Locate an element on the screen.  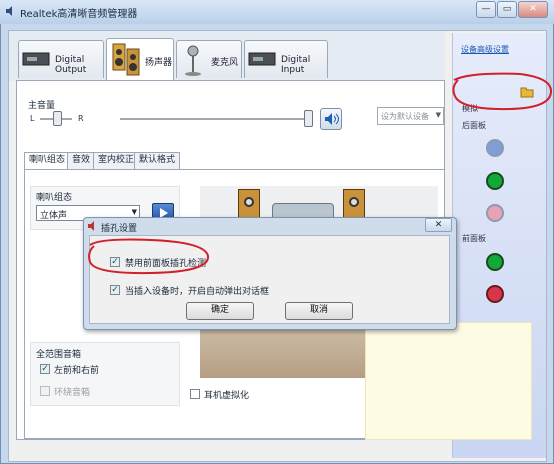
annotation-ellipse-checkbox is located at coordinates (148, 256).